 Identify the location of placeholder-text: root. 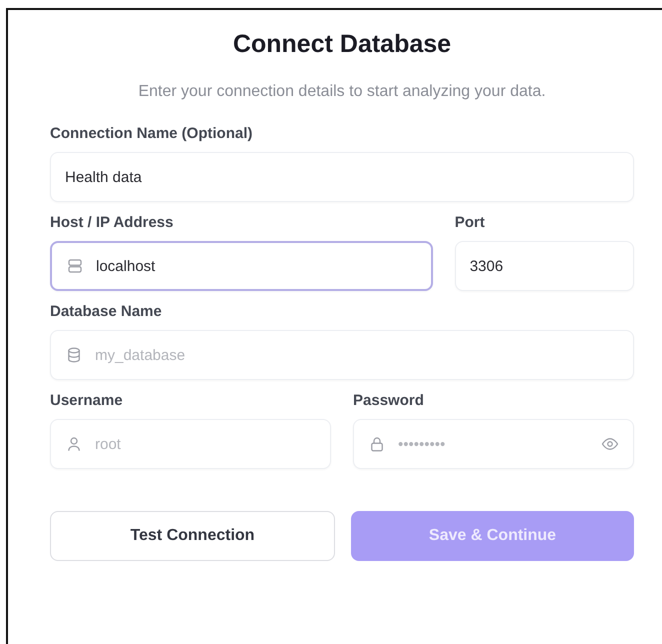
(108, 444).